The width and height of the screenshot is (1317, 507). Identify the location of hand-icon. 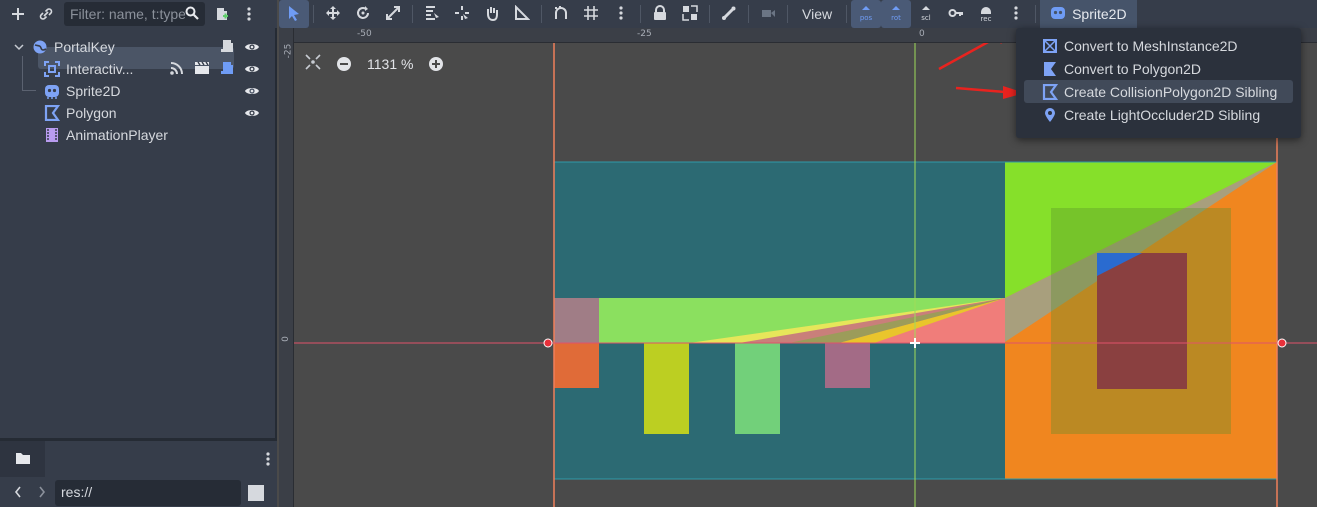
(492, 14).